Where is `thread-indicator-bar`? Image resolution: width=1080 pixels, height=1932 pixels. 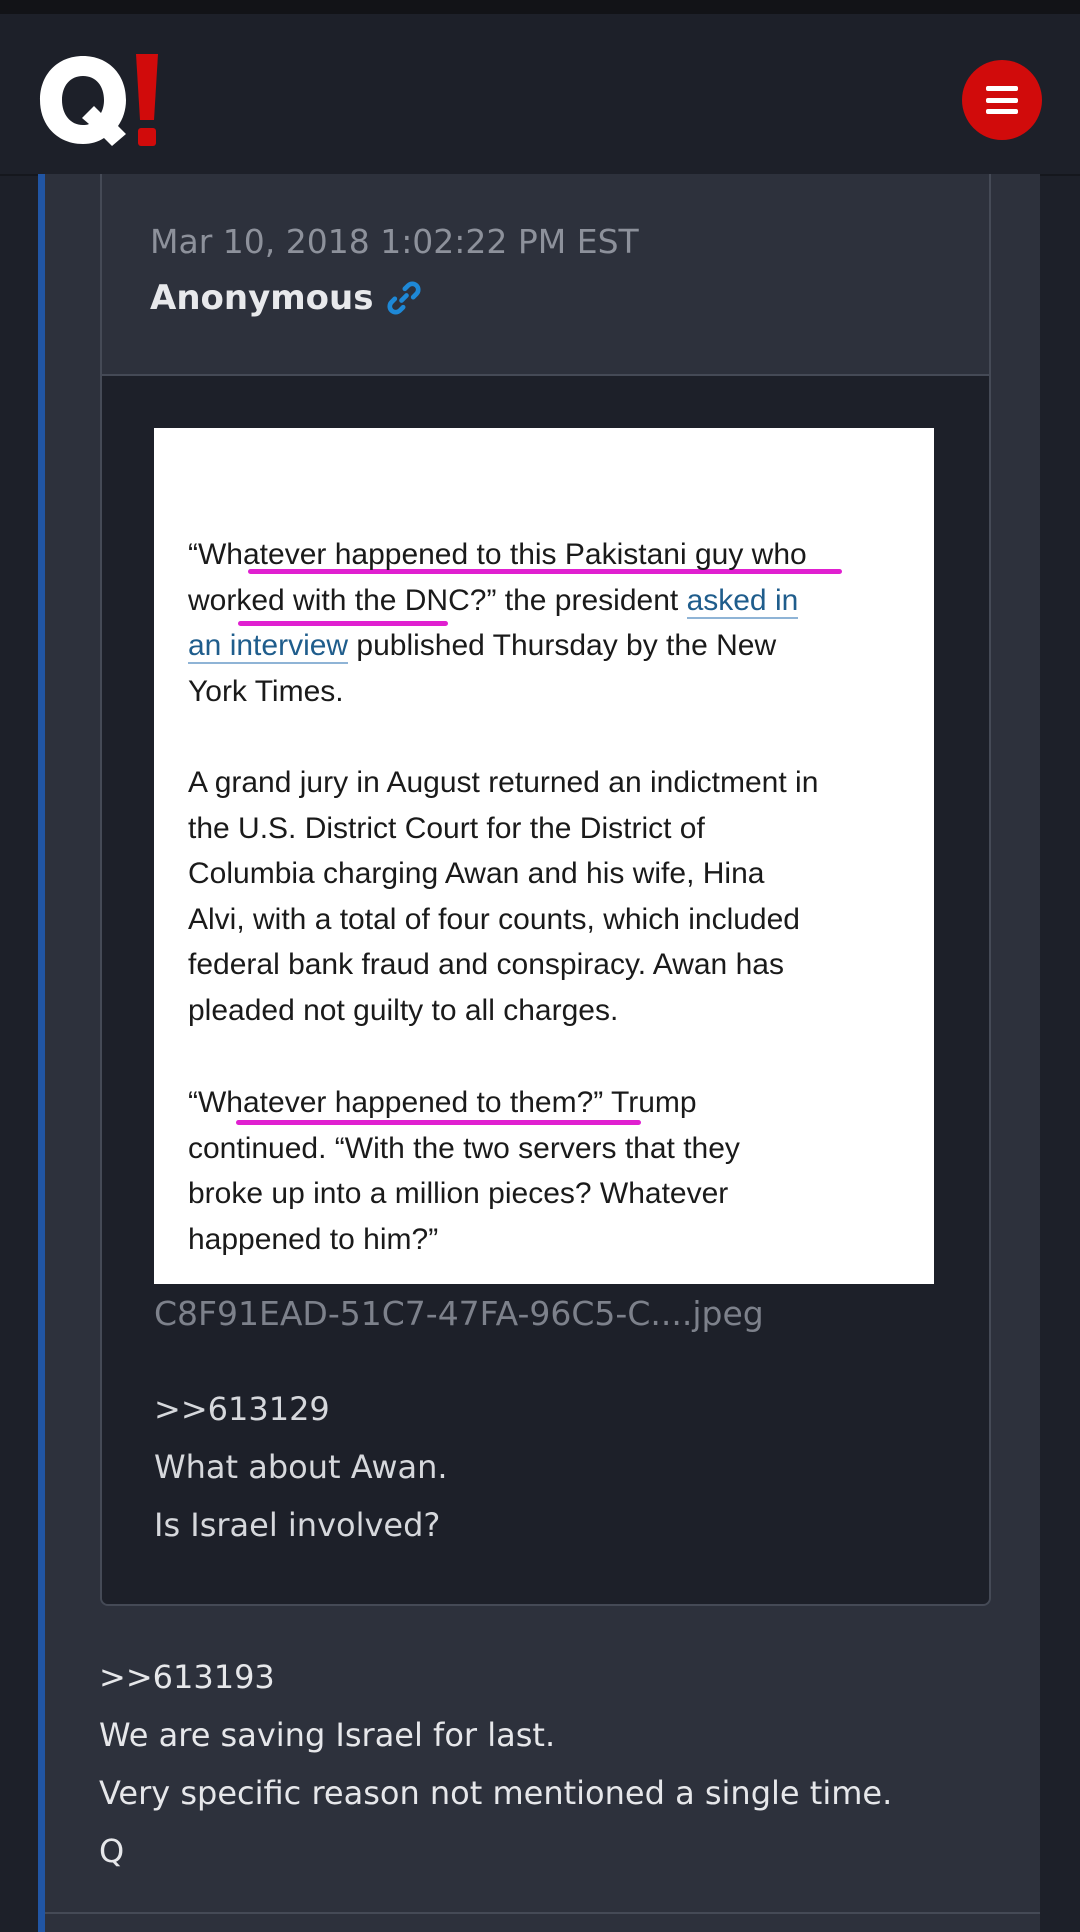
thread-indicator-bar is located at coordinates (41, 1053).